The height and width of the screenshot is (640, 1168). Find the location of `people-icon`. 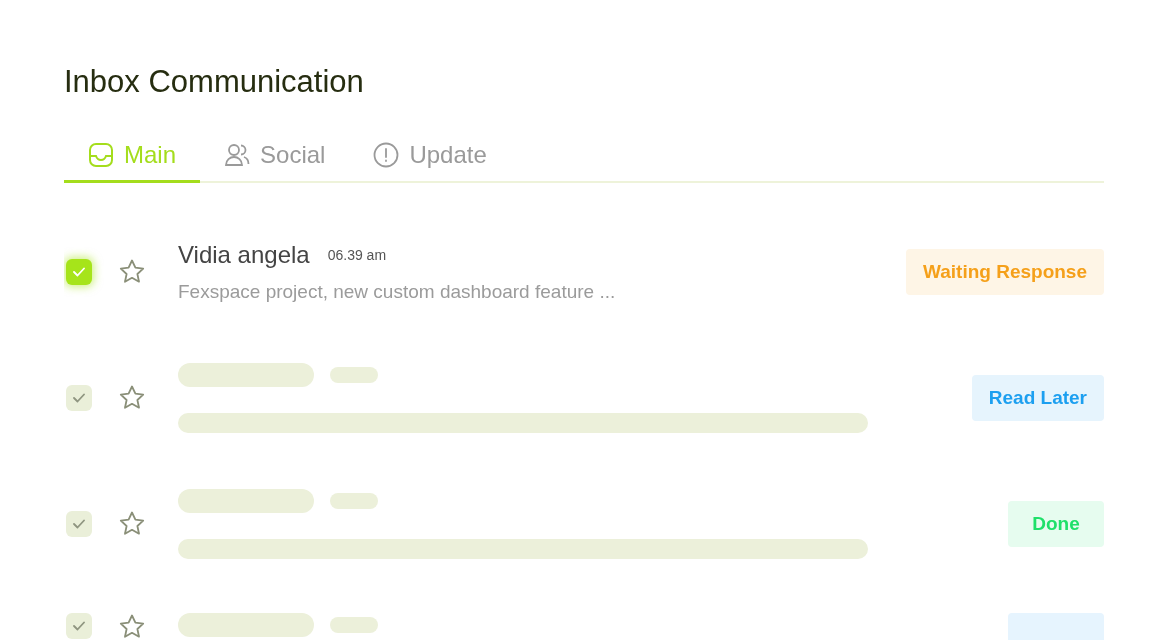

people-icon is located at coordinates (237, 155).